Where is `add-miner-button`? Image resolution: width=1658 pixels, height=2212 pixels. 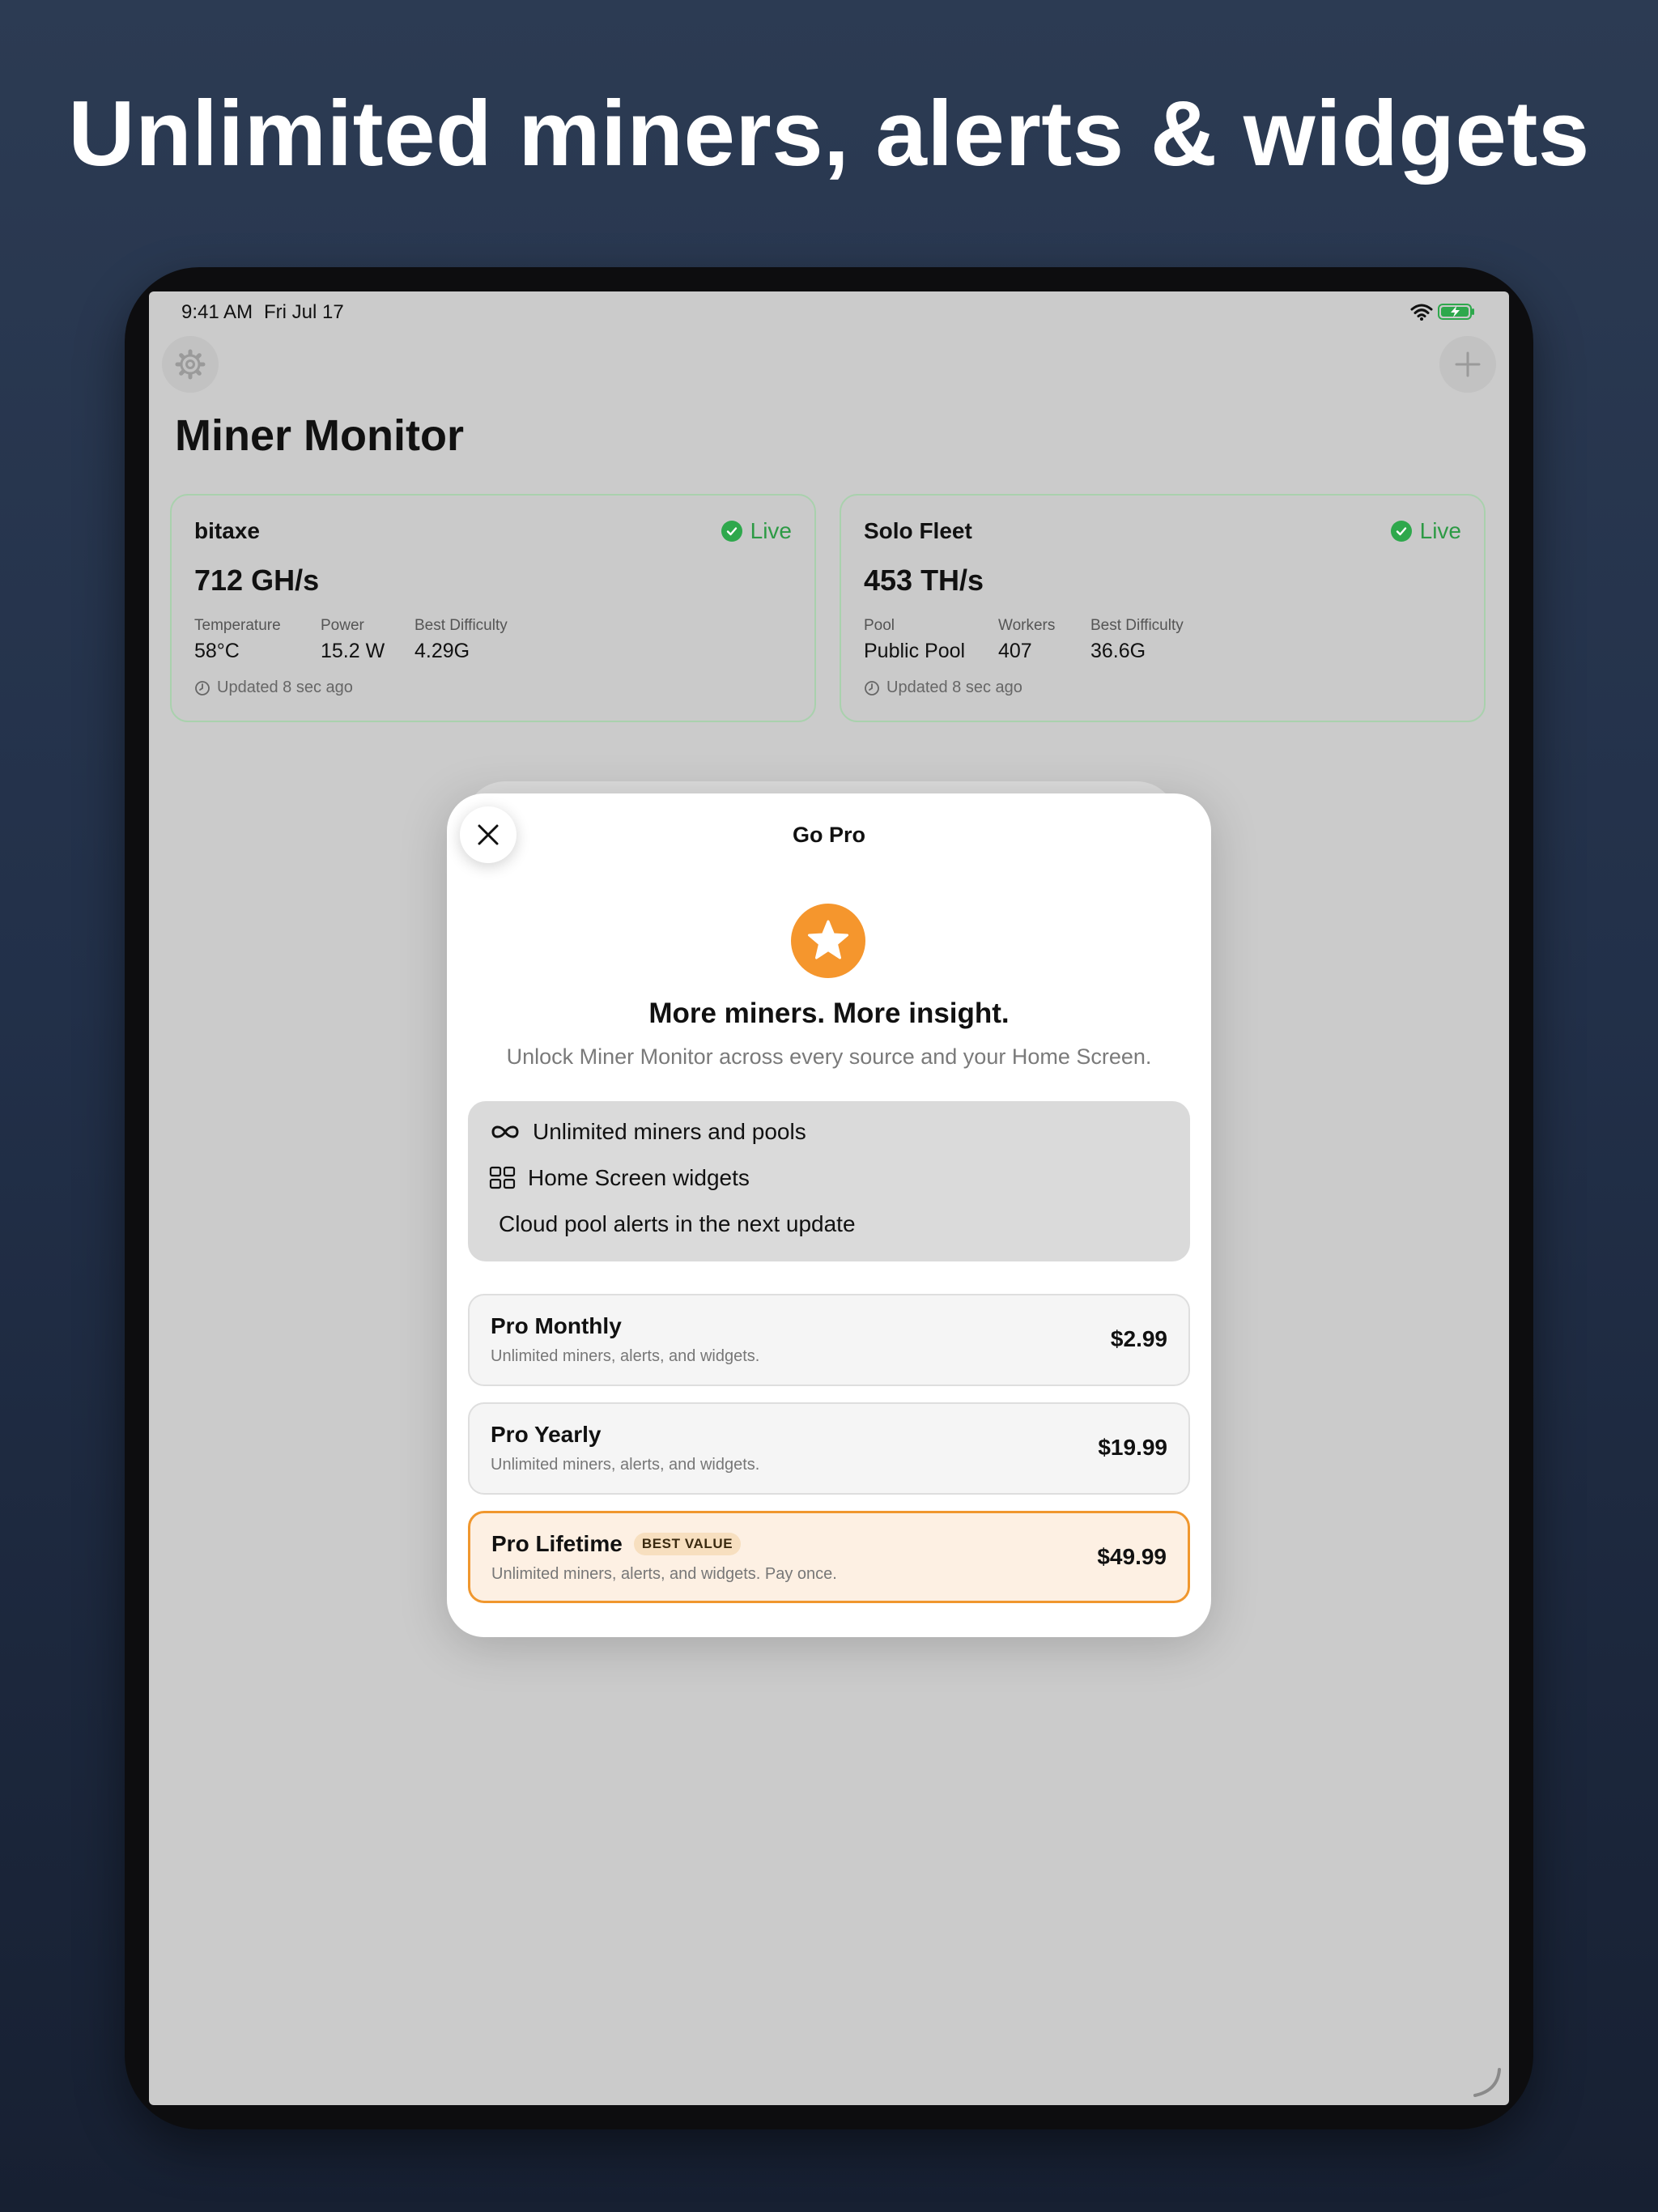 add-miner-button is located at coordinates (1467, 364).